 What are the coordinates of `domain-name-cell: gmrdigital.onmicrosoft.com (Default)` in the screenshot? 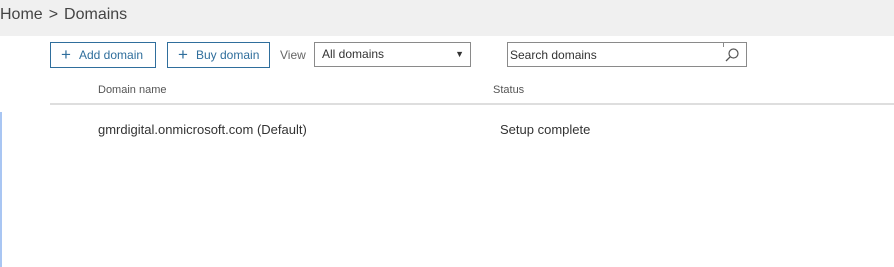 It's located at (202, 129).